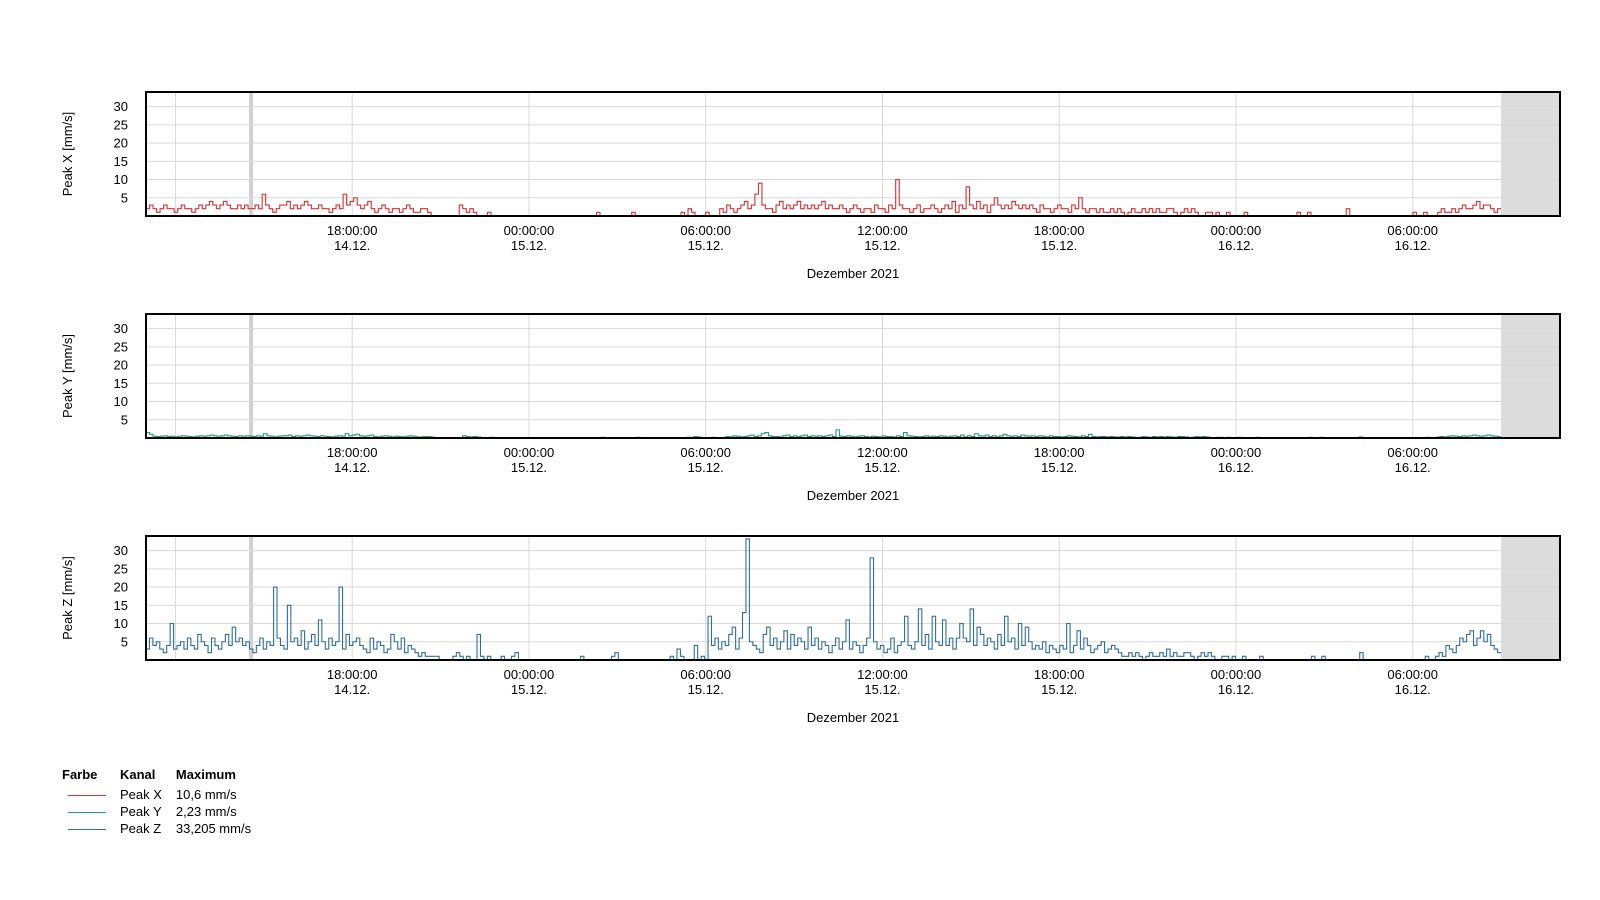 This screenshot has height=900, width=1600. What do you see at coordinates (529, 467) in the screenshot?
I see `x-tick-date-y-1: 15.12.` at bounding box center [529, 467].